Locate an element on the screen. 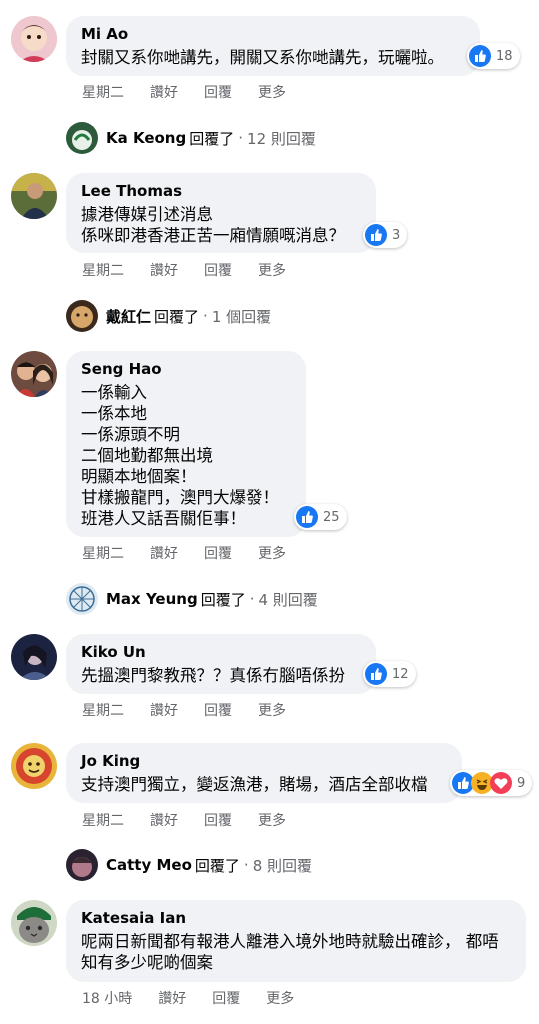 The width and height of the screenshot is (539, 1024). reaction-count: 18 is located at coordinates (504, 56).